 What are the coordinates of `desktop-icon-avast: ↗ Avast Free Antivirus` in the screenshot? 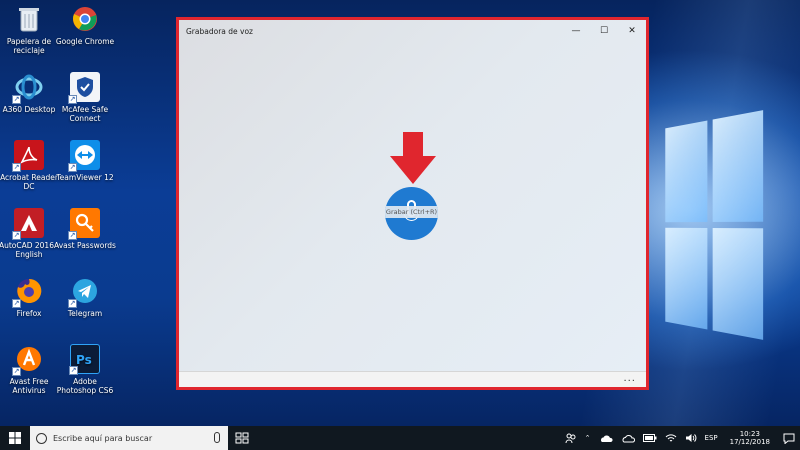 It's located at (30, 369).